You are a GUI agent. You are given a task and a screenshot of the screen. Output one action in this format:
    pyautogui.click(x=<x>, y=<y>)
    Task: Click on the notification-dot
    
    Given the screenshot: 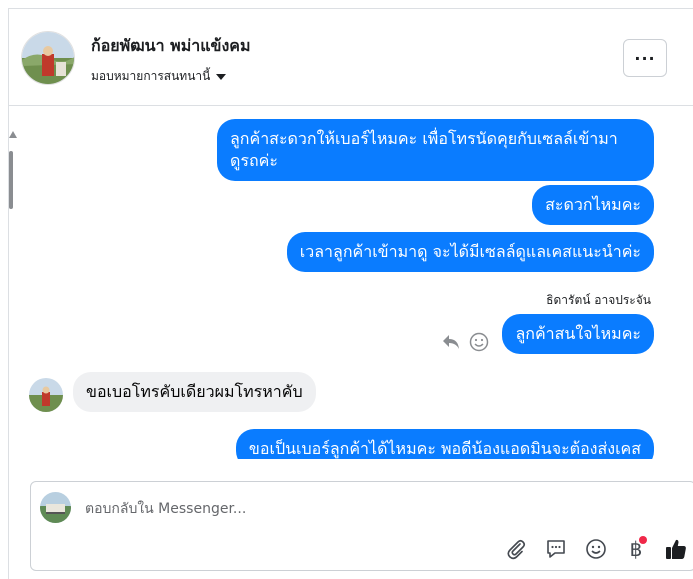 What is the action you would take?
    pyautogui.click(x=643, y=540)
    